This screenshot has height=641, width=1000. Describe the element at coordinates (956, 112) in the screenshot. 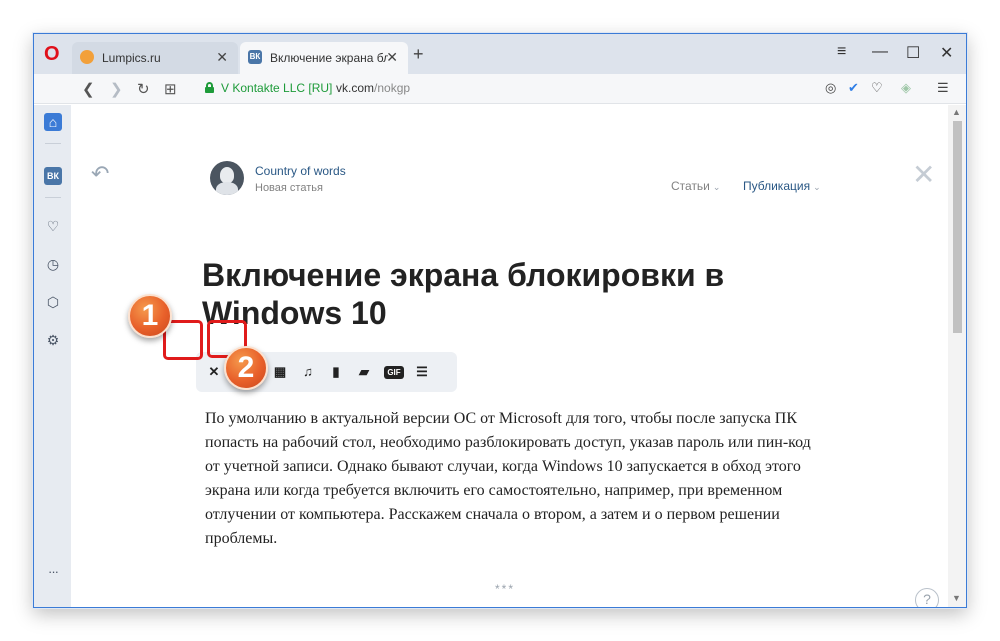

I see `scroll-up-icon: ▲` at that location.